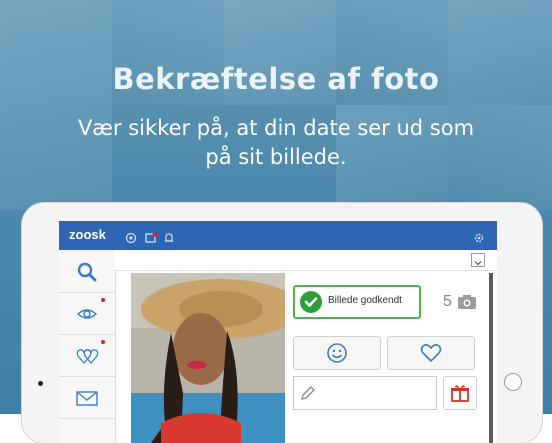 This screenshot has height=443, width=552. What do you see at coordinates (479, 236) in the screenshot?
I see `settings-icon` at bounding box center [479, 236].